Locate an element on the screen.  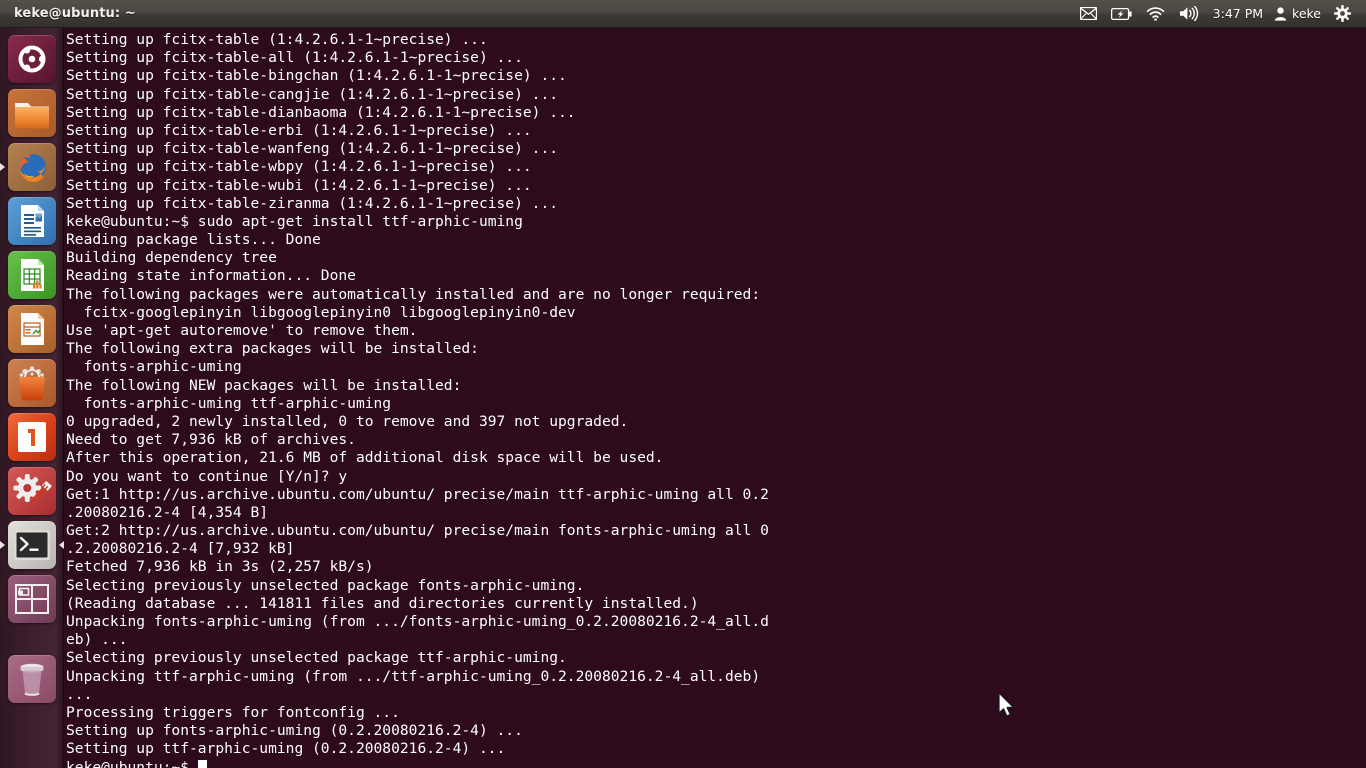
terminal-line: Do you want to continue [Y/n]? y is located at coordinates (207, 476).